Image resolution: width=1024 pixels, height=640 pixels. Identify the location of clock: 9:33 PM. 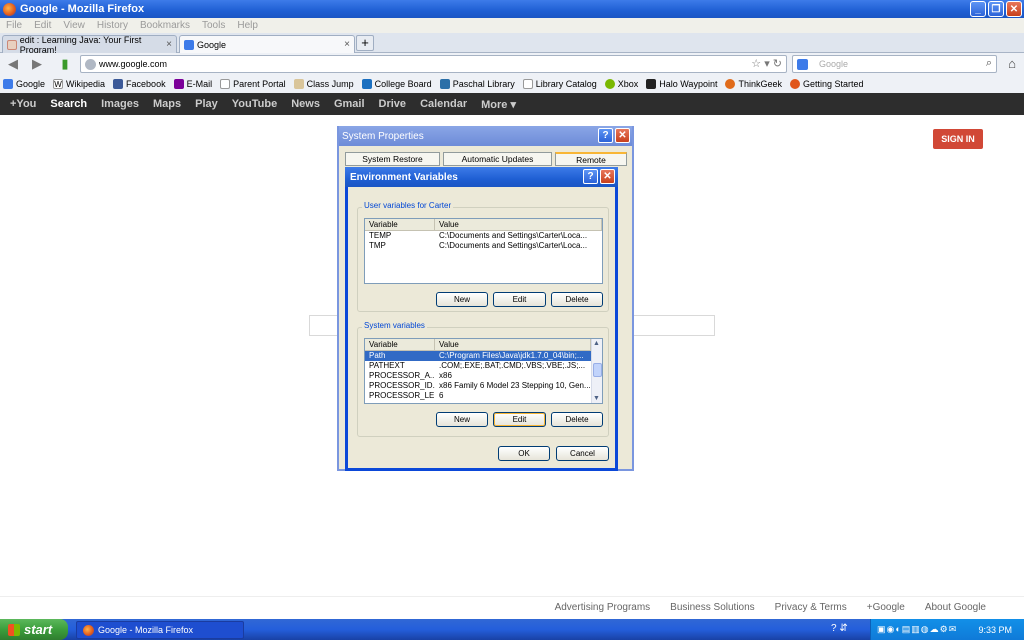
(995, 630).